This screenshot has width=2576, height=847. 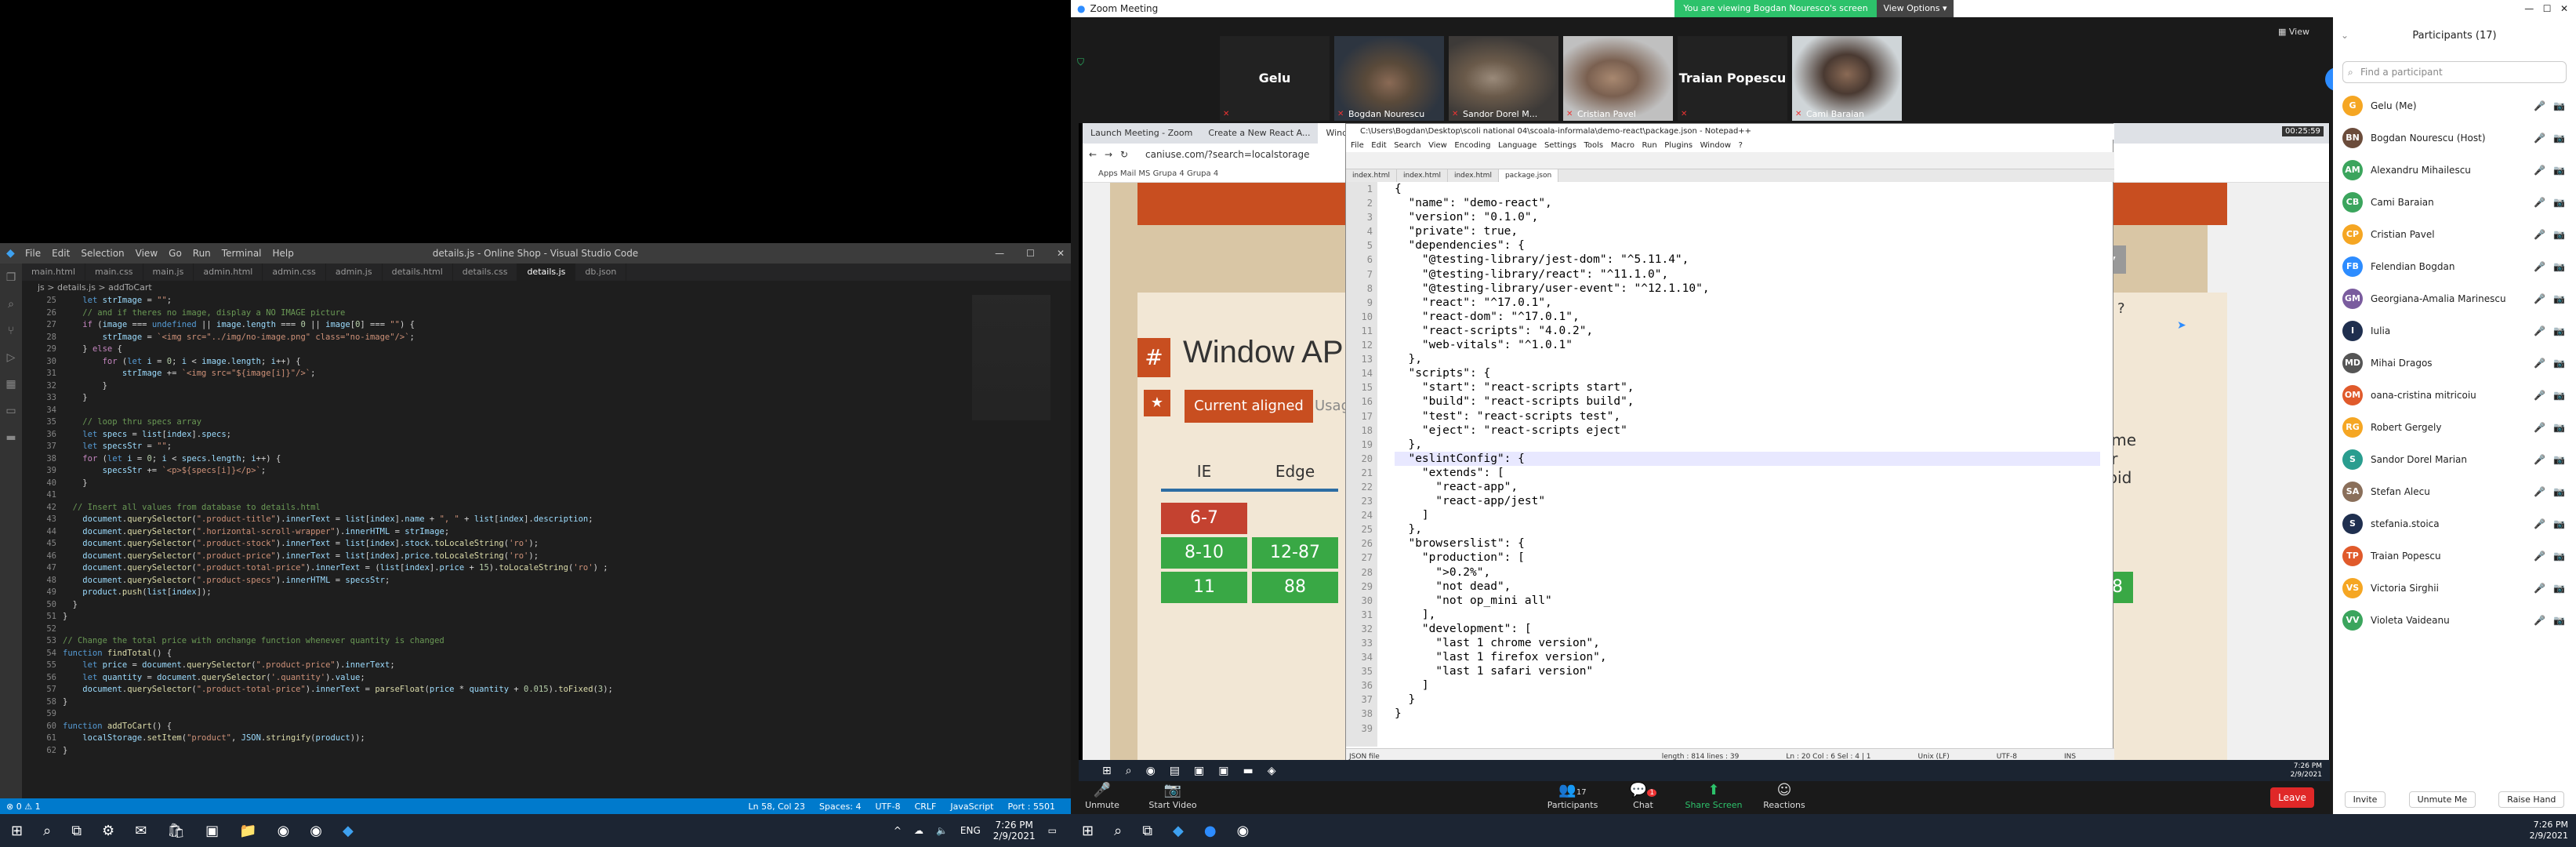 I want to click on view-button: ▦ View, so click(x=2293, y=32).